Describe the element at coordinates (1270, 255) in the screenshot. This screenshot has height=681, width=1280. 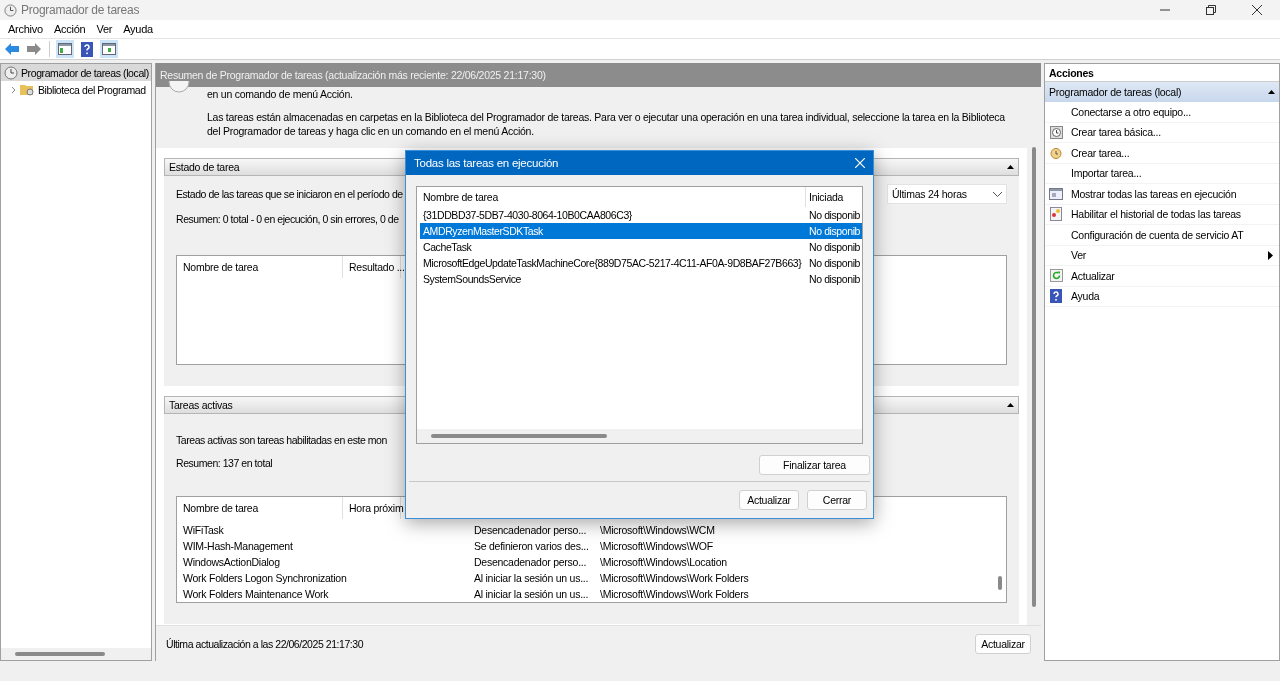
I see `submenu-arrow-icon` at that location.